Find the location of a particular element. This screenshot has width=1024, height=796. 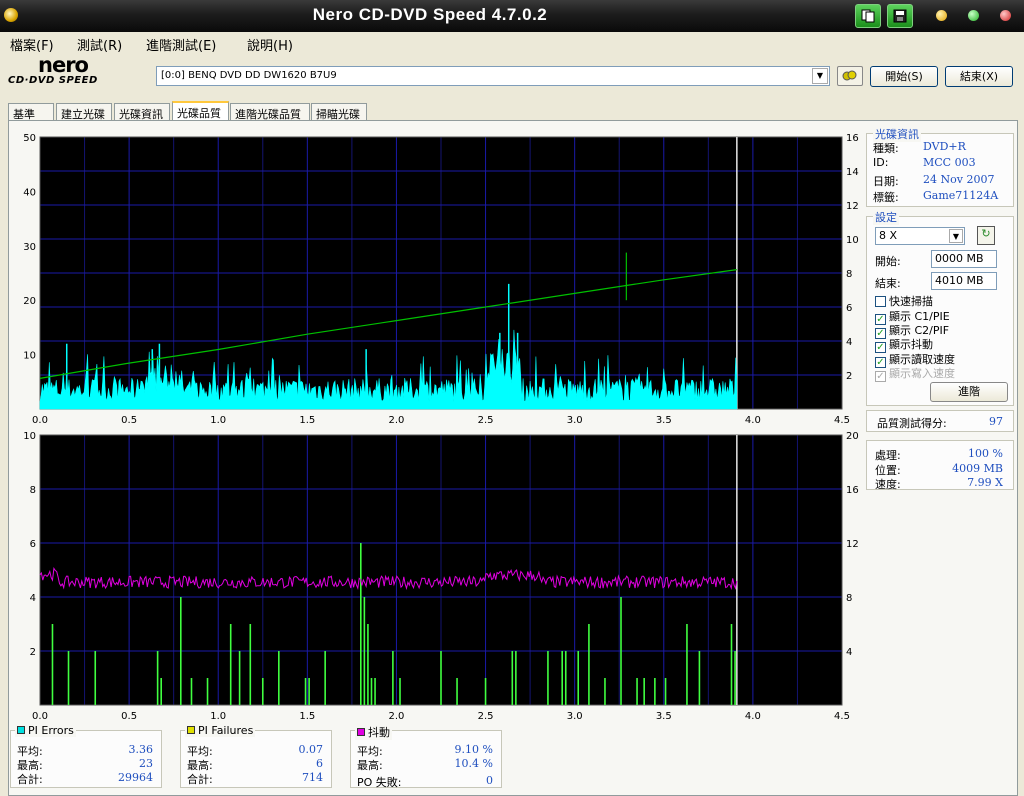

y-right-tick-label: 10 is located at coordinates (852, 240).